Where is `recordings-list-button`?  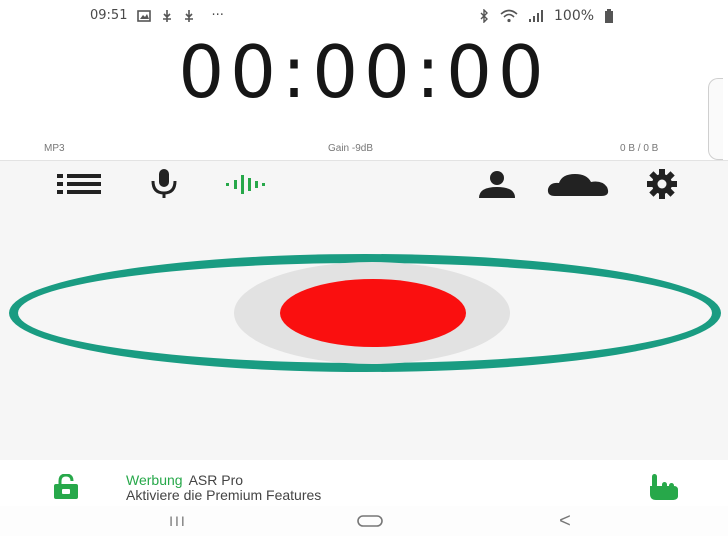 recordings-list-button is located at coordinates (79, 184).